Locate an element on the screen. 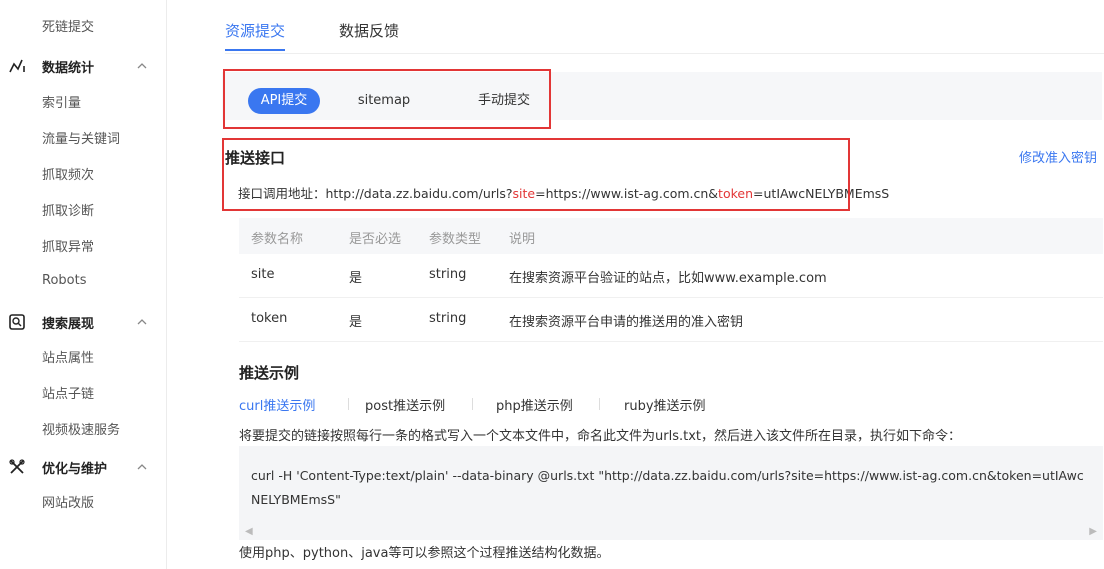  tab-ruby-example: ruby推送示例 is located at coordinates (665, 404).